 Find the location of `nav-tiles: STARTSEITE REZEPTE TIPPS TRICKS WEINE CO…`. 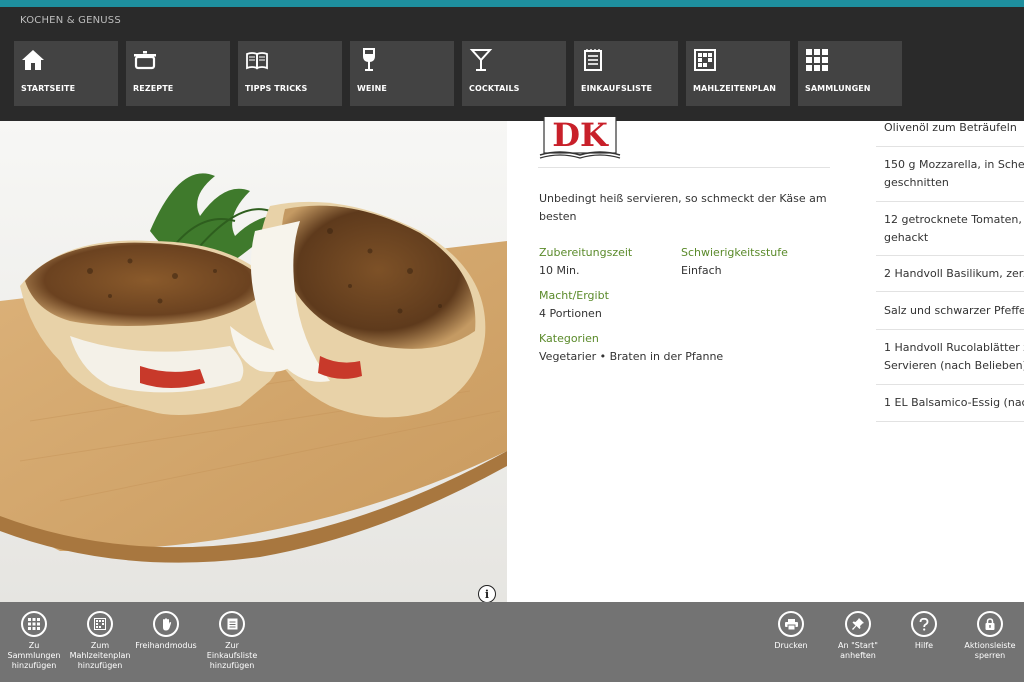

nav-tiles: STARTSEITE REZEPTE TIPPS TRICKS WEINE CO… is located at coordinates (458, 73).